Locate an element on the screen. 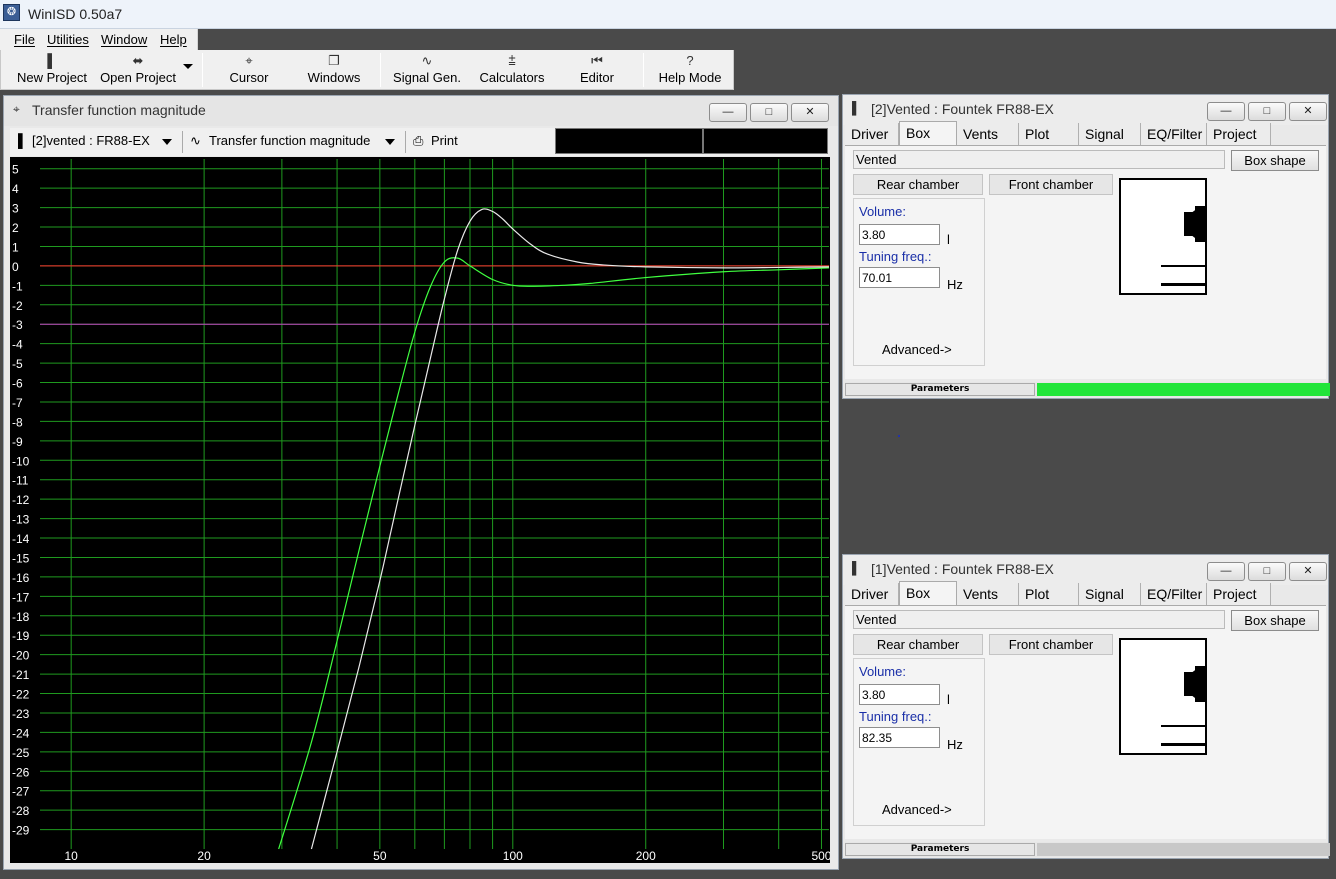 This screenshot has height=879, width=1336. graph-toolbar-separator is located at coordinates (405, 142).